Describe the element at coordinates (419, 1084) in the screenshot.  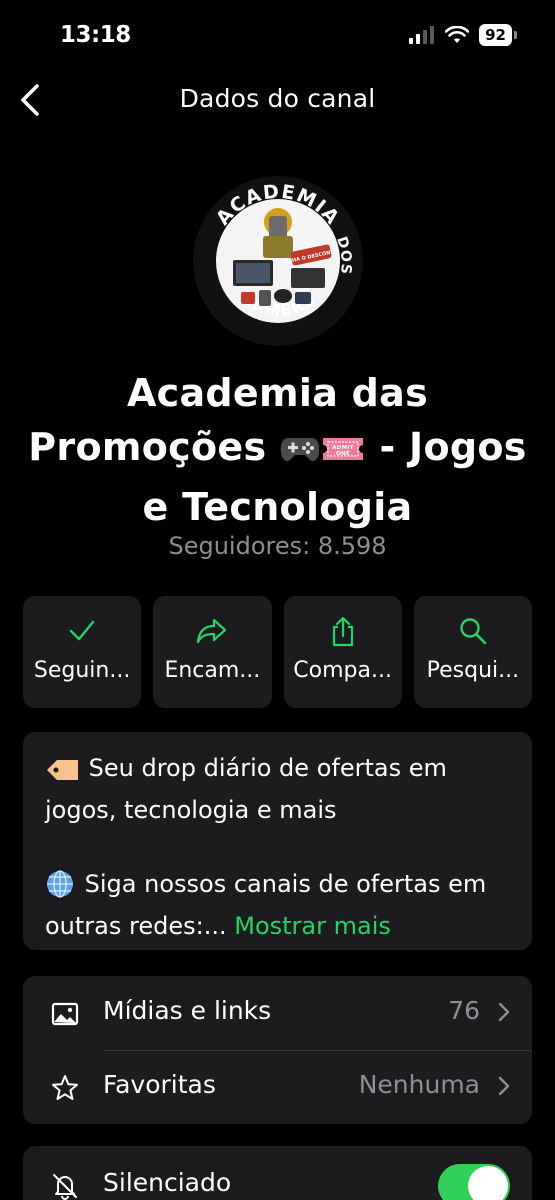
I see `favorites-value: Nenhuma` at that location.